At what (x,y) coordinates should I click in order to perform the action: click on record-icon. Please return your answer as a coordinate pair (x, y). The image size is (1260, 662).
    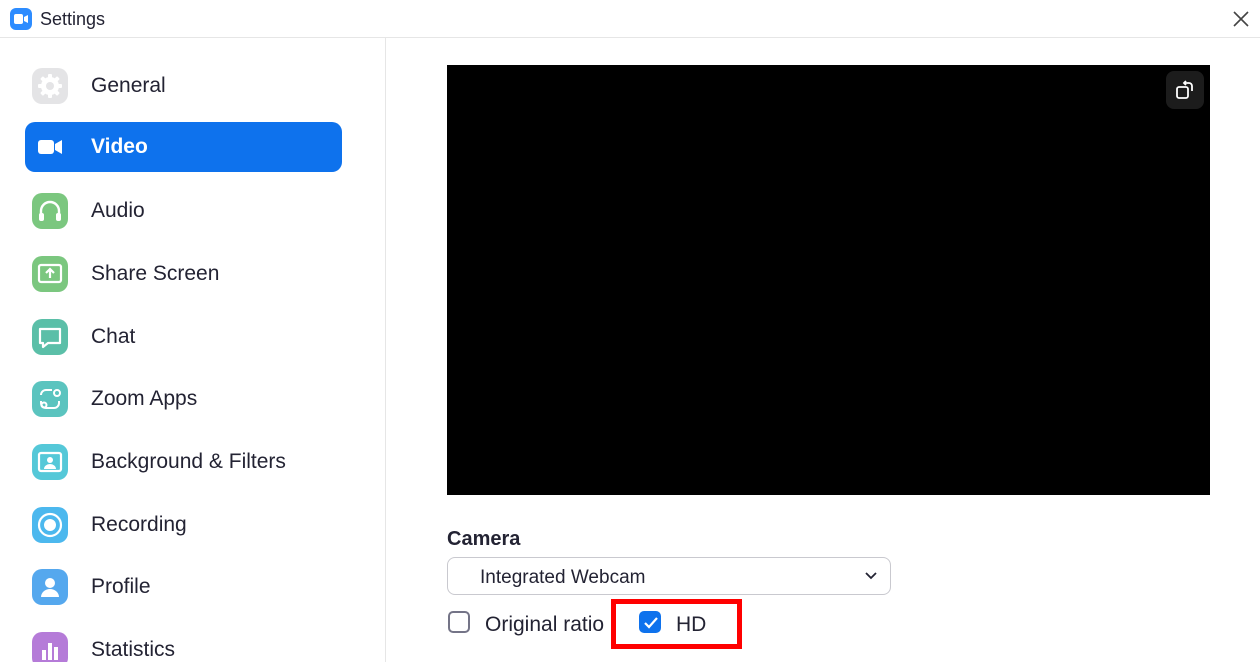
    Looking at the image, I should click on (50, 525).